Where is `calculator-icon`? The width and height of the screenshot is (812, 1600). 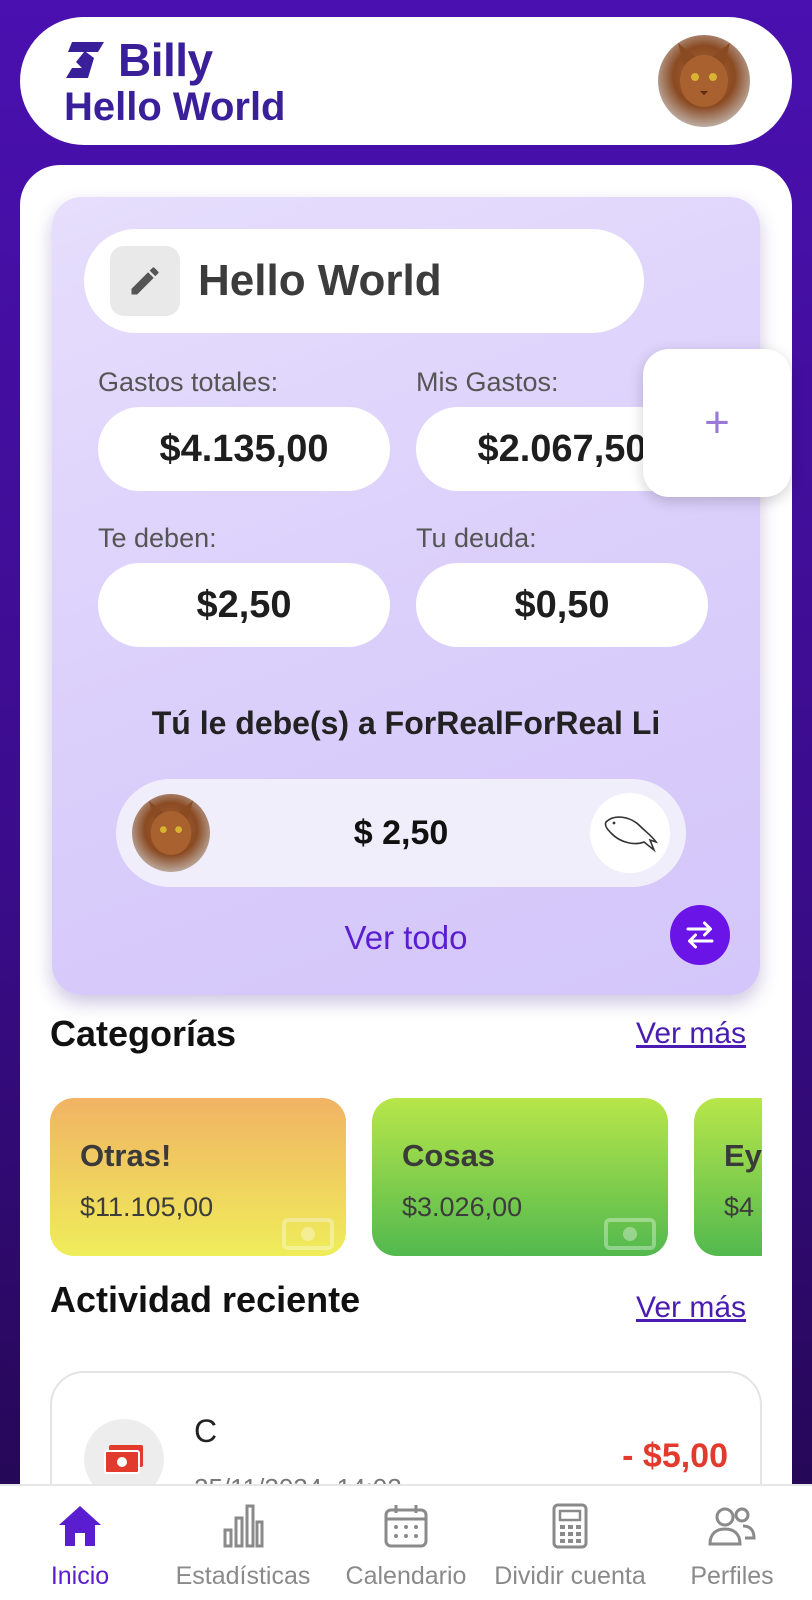
calculator-icon is located at coordinates (570, 1526).